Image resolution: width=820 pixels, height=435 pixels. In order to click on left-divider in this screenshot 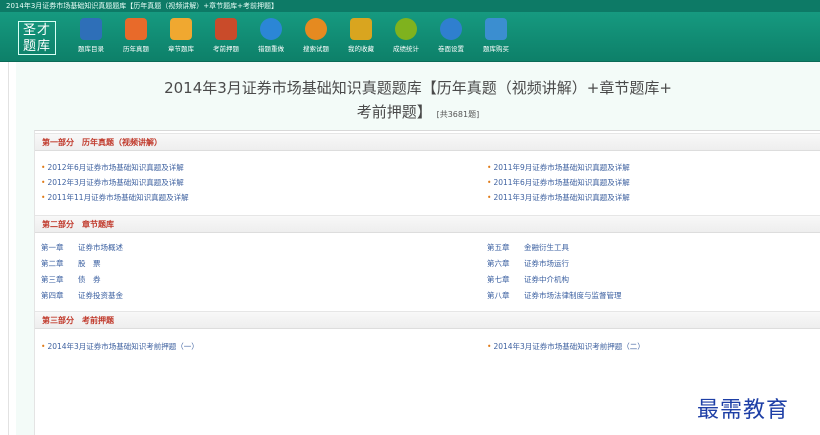, I will do `click(8, 248)`.